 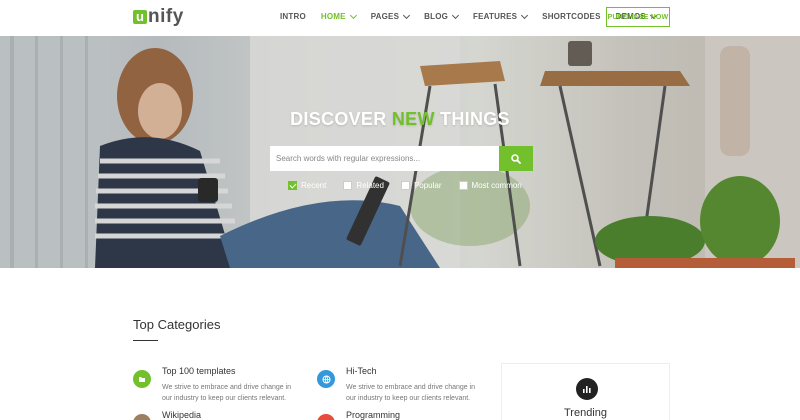 What do you see at coordinates (307, 185) in the screenshot?
I see `filter-recent: Recent` at bounding box center [307, 185].